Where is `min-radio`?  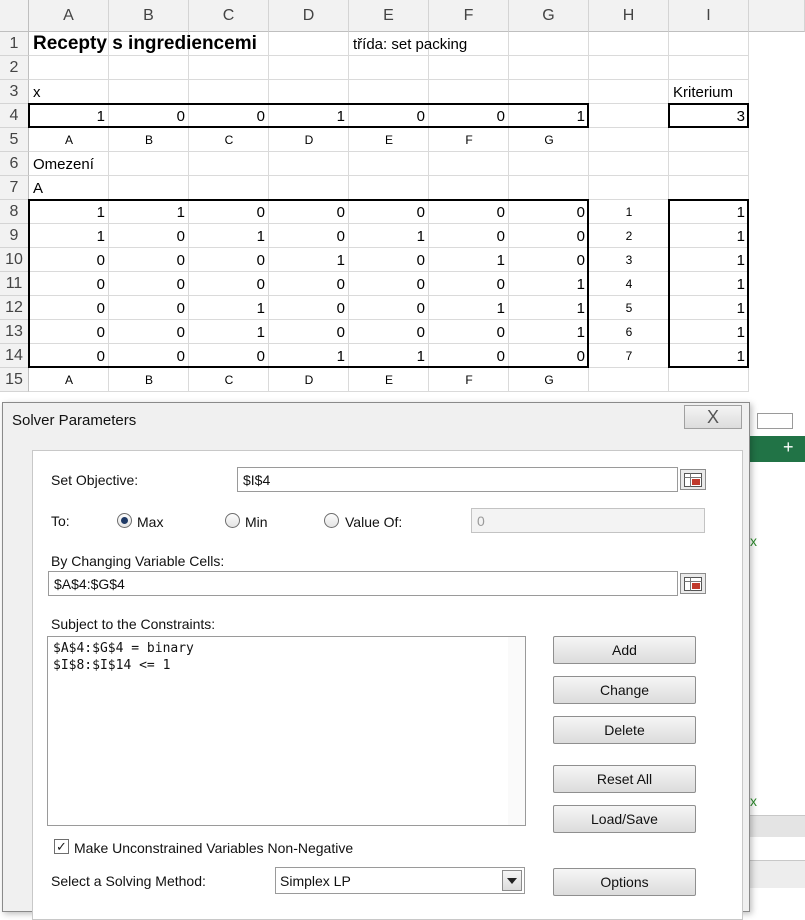
min-radio is located at coordinates (232, 520).